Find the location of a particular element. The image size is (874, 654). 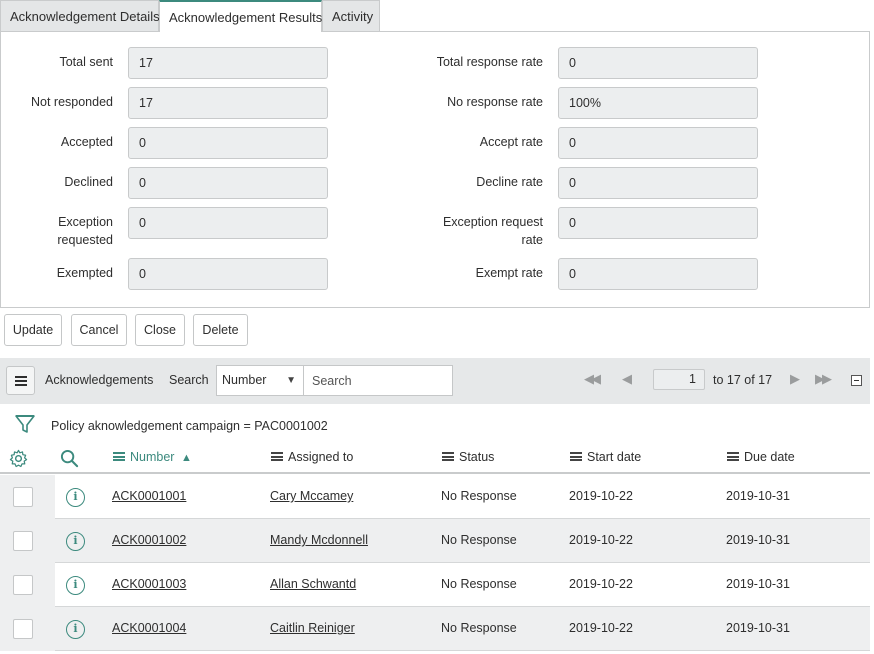

tab-acknowledgement-results: Acknowledgement Results is located at coordinates (240, 16).